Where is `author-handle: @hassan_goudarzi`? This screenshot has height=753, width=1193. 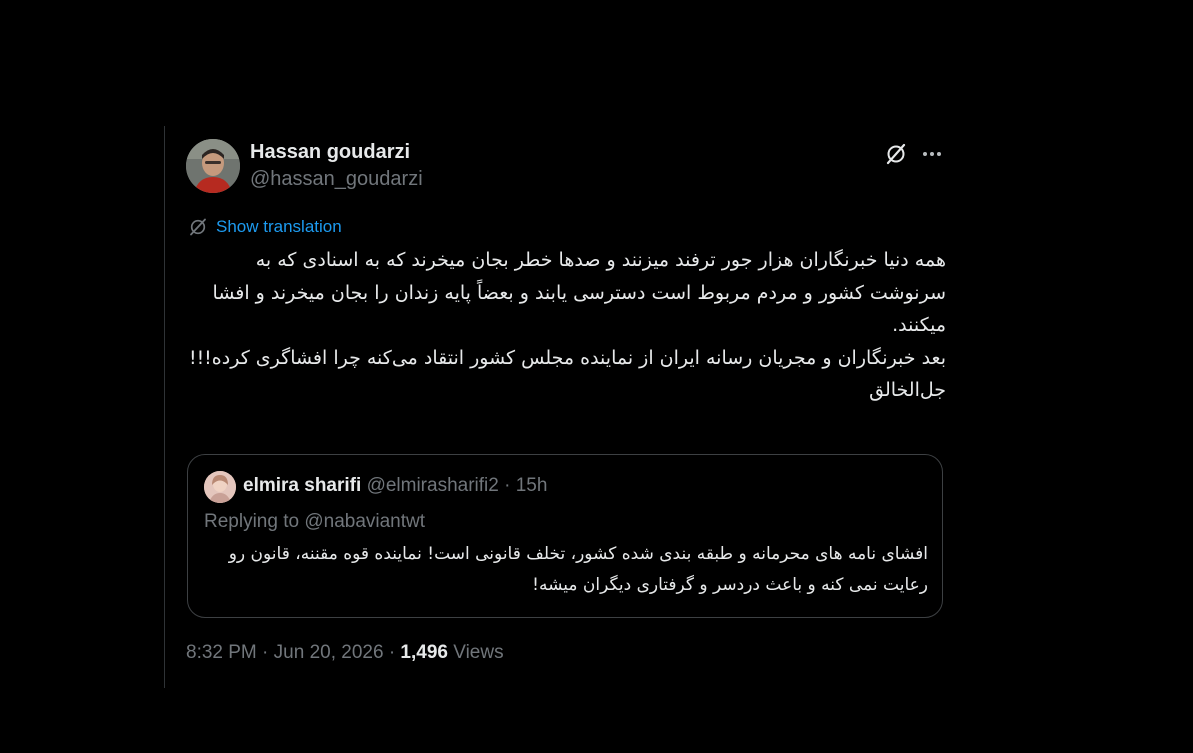
author-handle: @hassan_goudarzi is located at coordinates (336, 179).